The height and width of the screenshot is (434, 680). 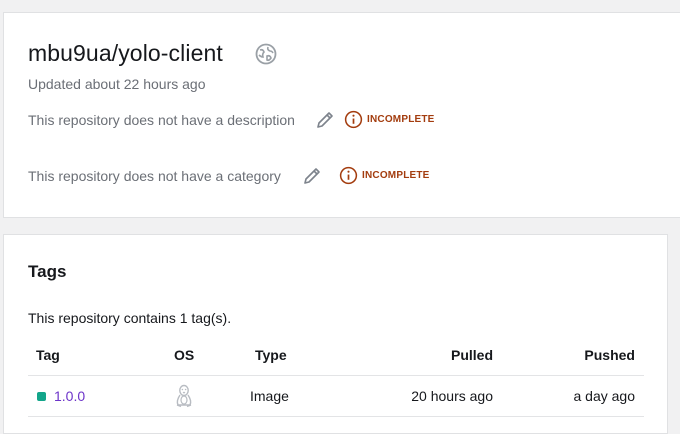 I want to click on column-header-os: OS, so click(x=184, y=355).